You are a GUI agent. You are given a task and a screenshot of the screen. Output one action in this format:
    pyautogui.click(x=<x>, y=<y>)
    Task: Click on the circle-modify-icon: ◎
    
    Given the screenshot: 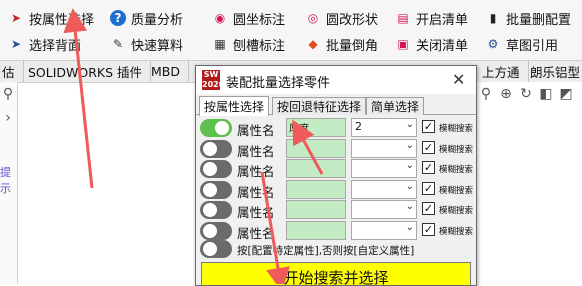 What is the action you would take?
    pyautogui.click(x=313, y=18)
    